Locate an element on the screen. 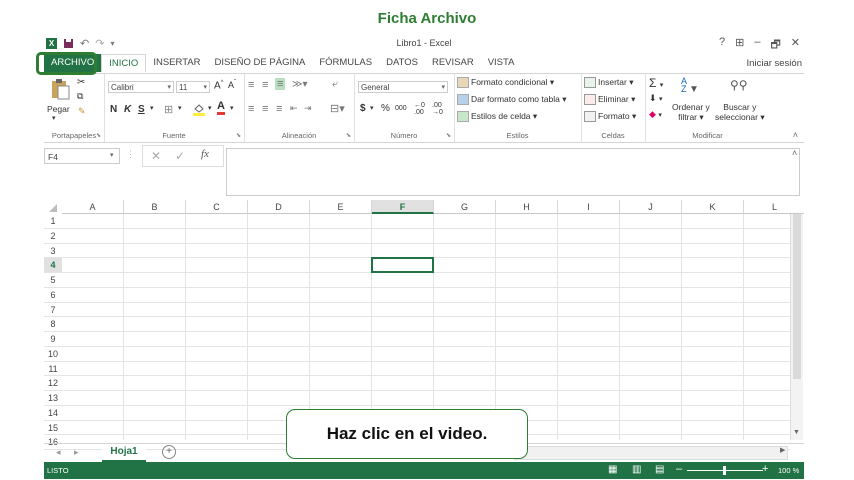  normal-view-icon: ▦ is located at coordinates (612, 469).